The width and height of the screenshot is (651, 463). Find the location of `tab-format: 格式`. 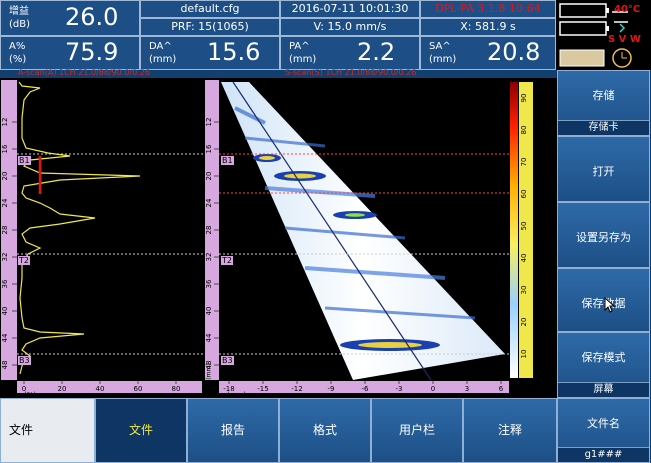

tab-format: 格式 is located at coordinates (325, 430).